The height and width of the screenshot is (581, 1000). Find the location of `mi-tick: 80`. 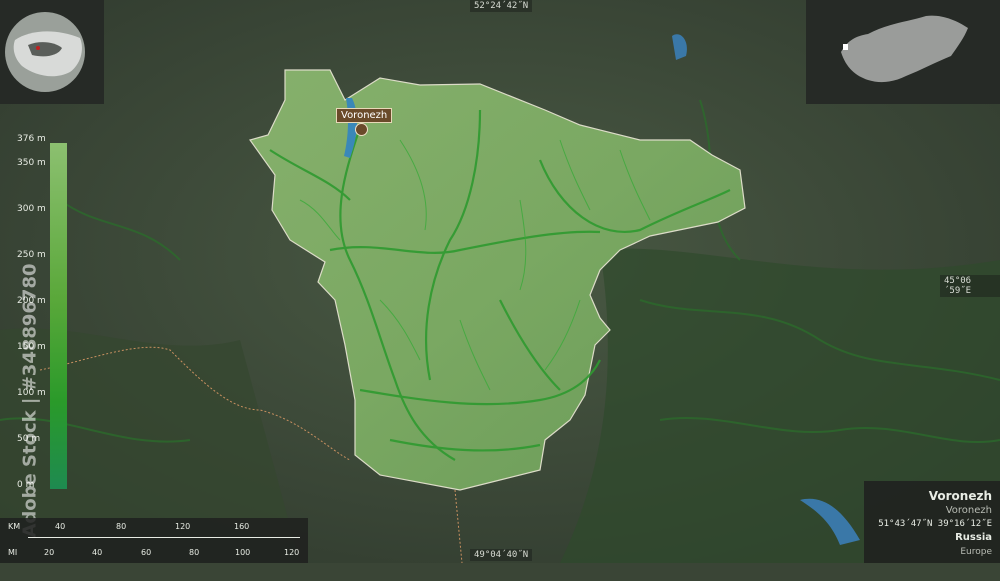

mi-tick: 80 is located at coordinates (194, 552).